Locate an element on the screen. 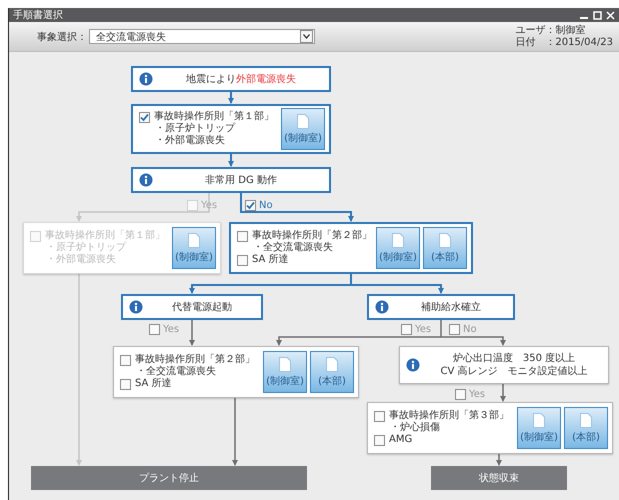 This screenshot has width=619, height=500. maximize-icon is located at coordinates (597, 15).